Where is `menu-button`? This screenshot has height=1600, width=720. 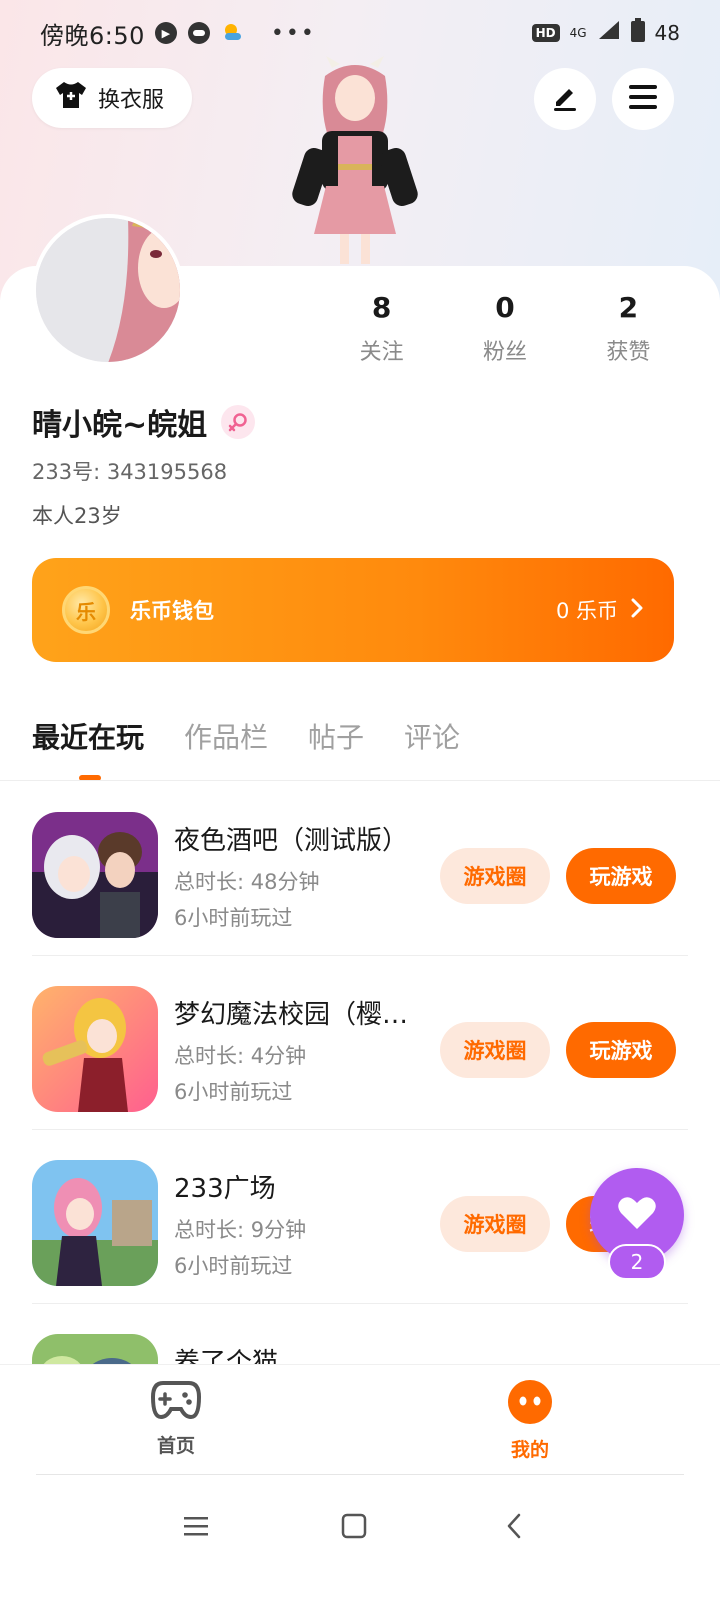
menu-button is located at coordinates (643, 99).